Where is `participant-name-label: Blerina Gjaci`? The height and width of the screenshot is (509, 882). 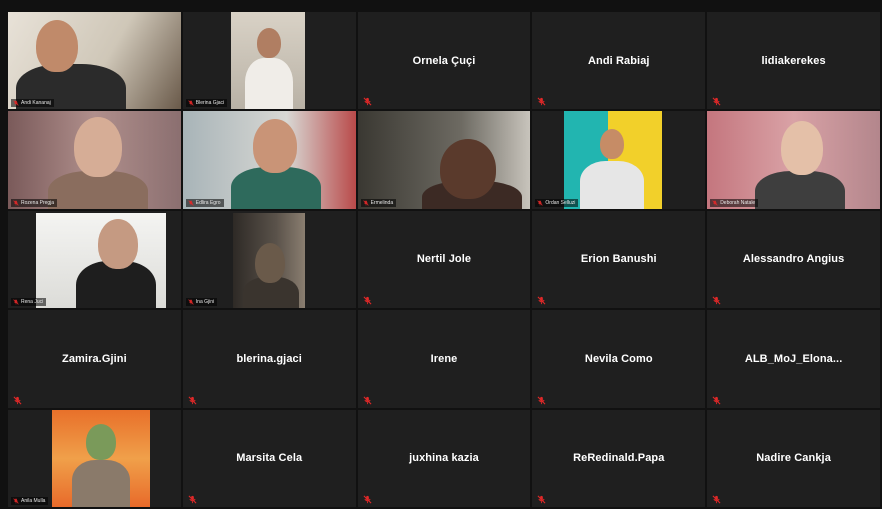
participant-name-label: Blerina Gjaci is located at coordinates (210, 103).